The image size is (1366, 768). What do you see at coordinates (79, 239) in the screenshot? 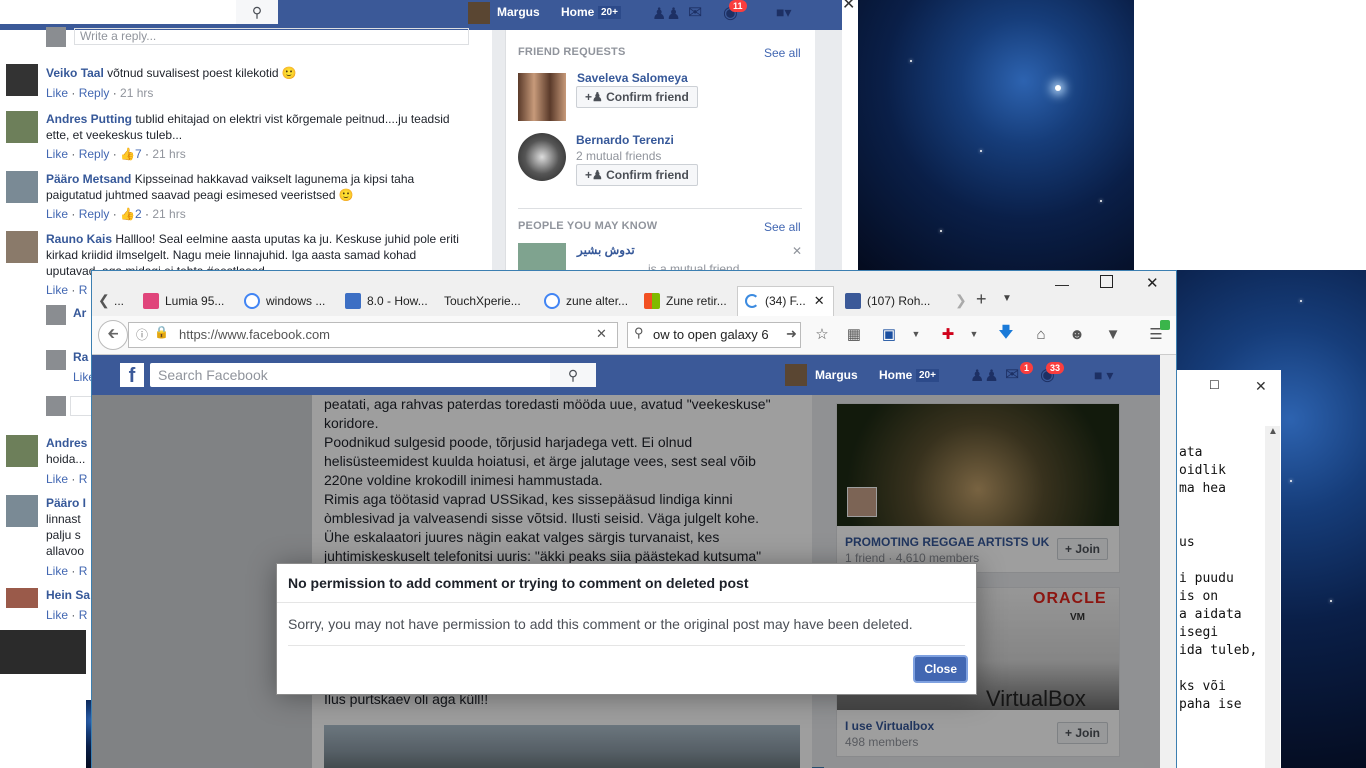
I see `comment-author: Rauno Kais` at bounding box center [79, 239].